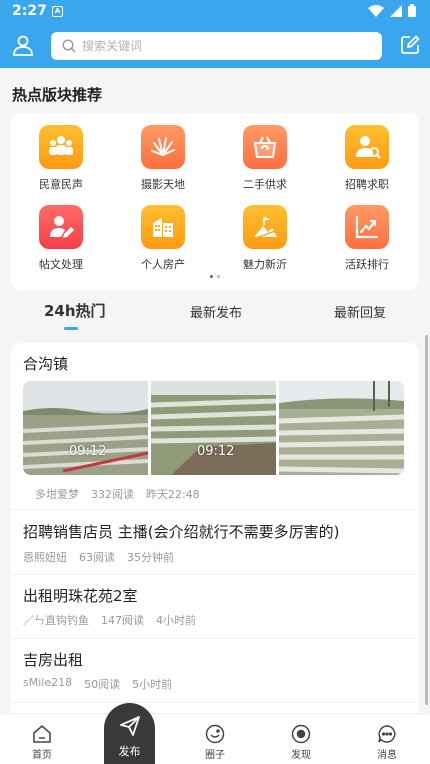  I want to click on post-meta: 恩熙妞妞 63阅读 35分钟前, so click(98, 557).